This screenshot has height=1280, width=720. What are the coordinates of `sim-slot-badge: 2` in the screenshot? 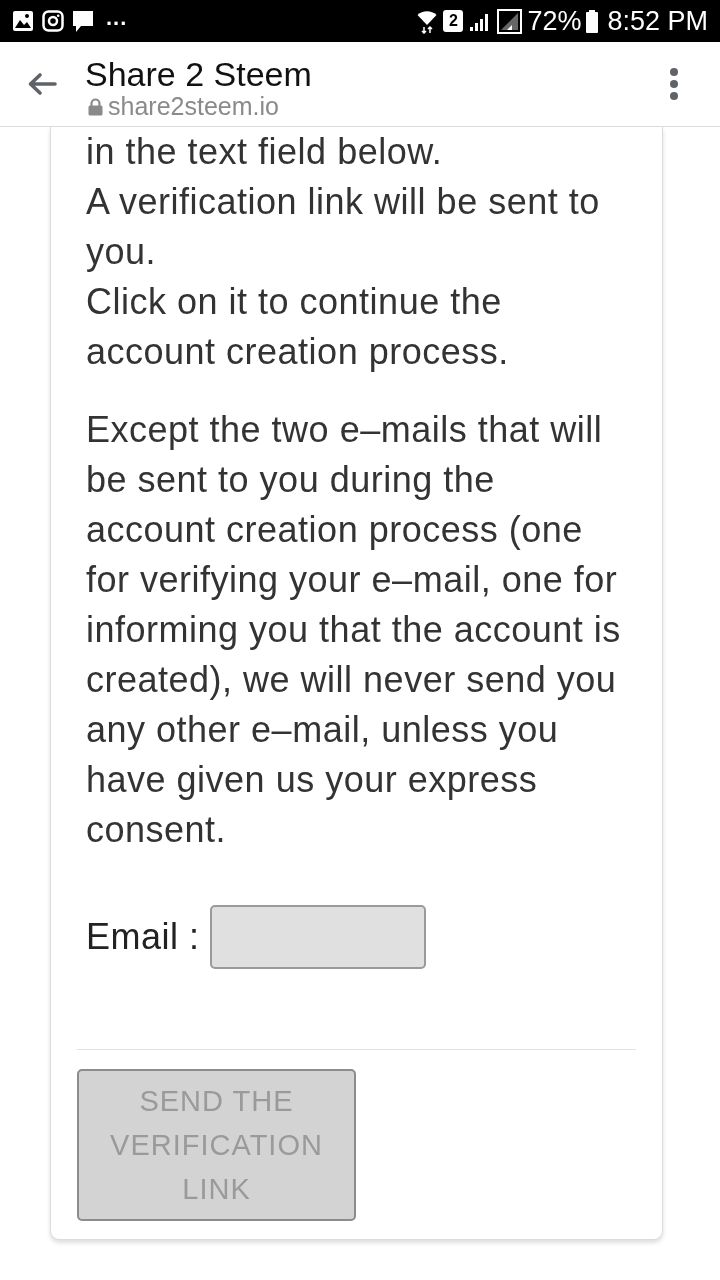 It's located at (453, 21).